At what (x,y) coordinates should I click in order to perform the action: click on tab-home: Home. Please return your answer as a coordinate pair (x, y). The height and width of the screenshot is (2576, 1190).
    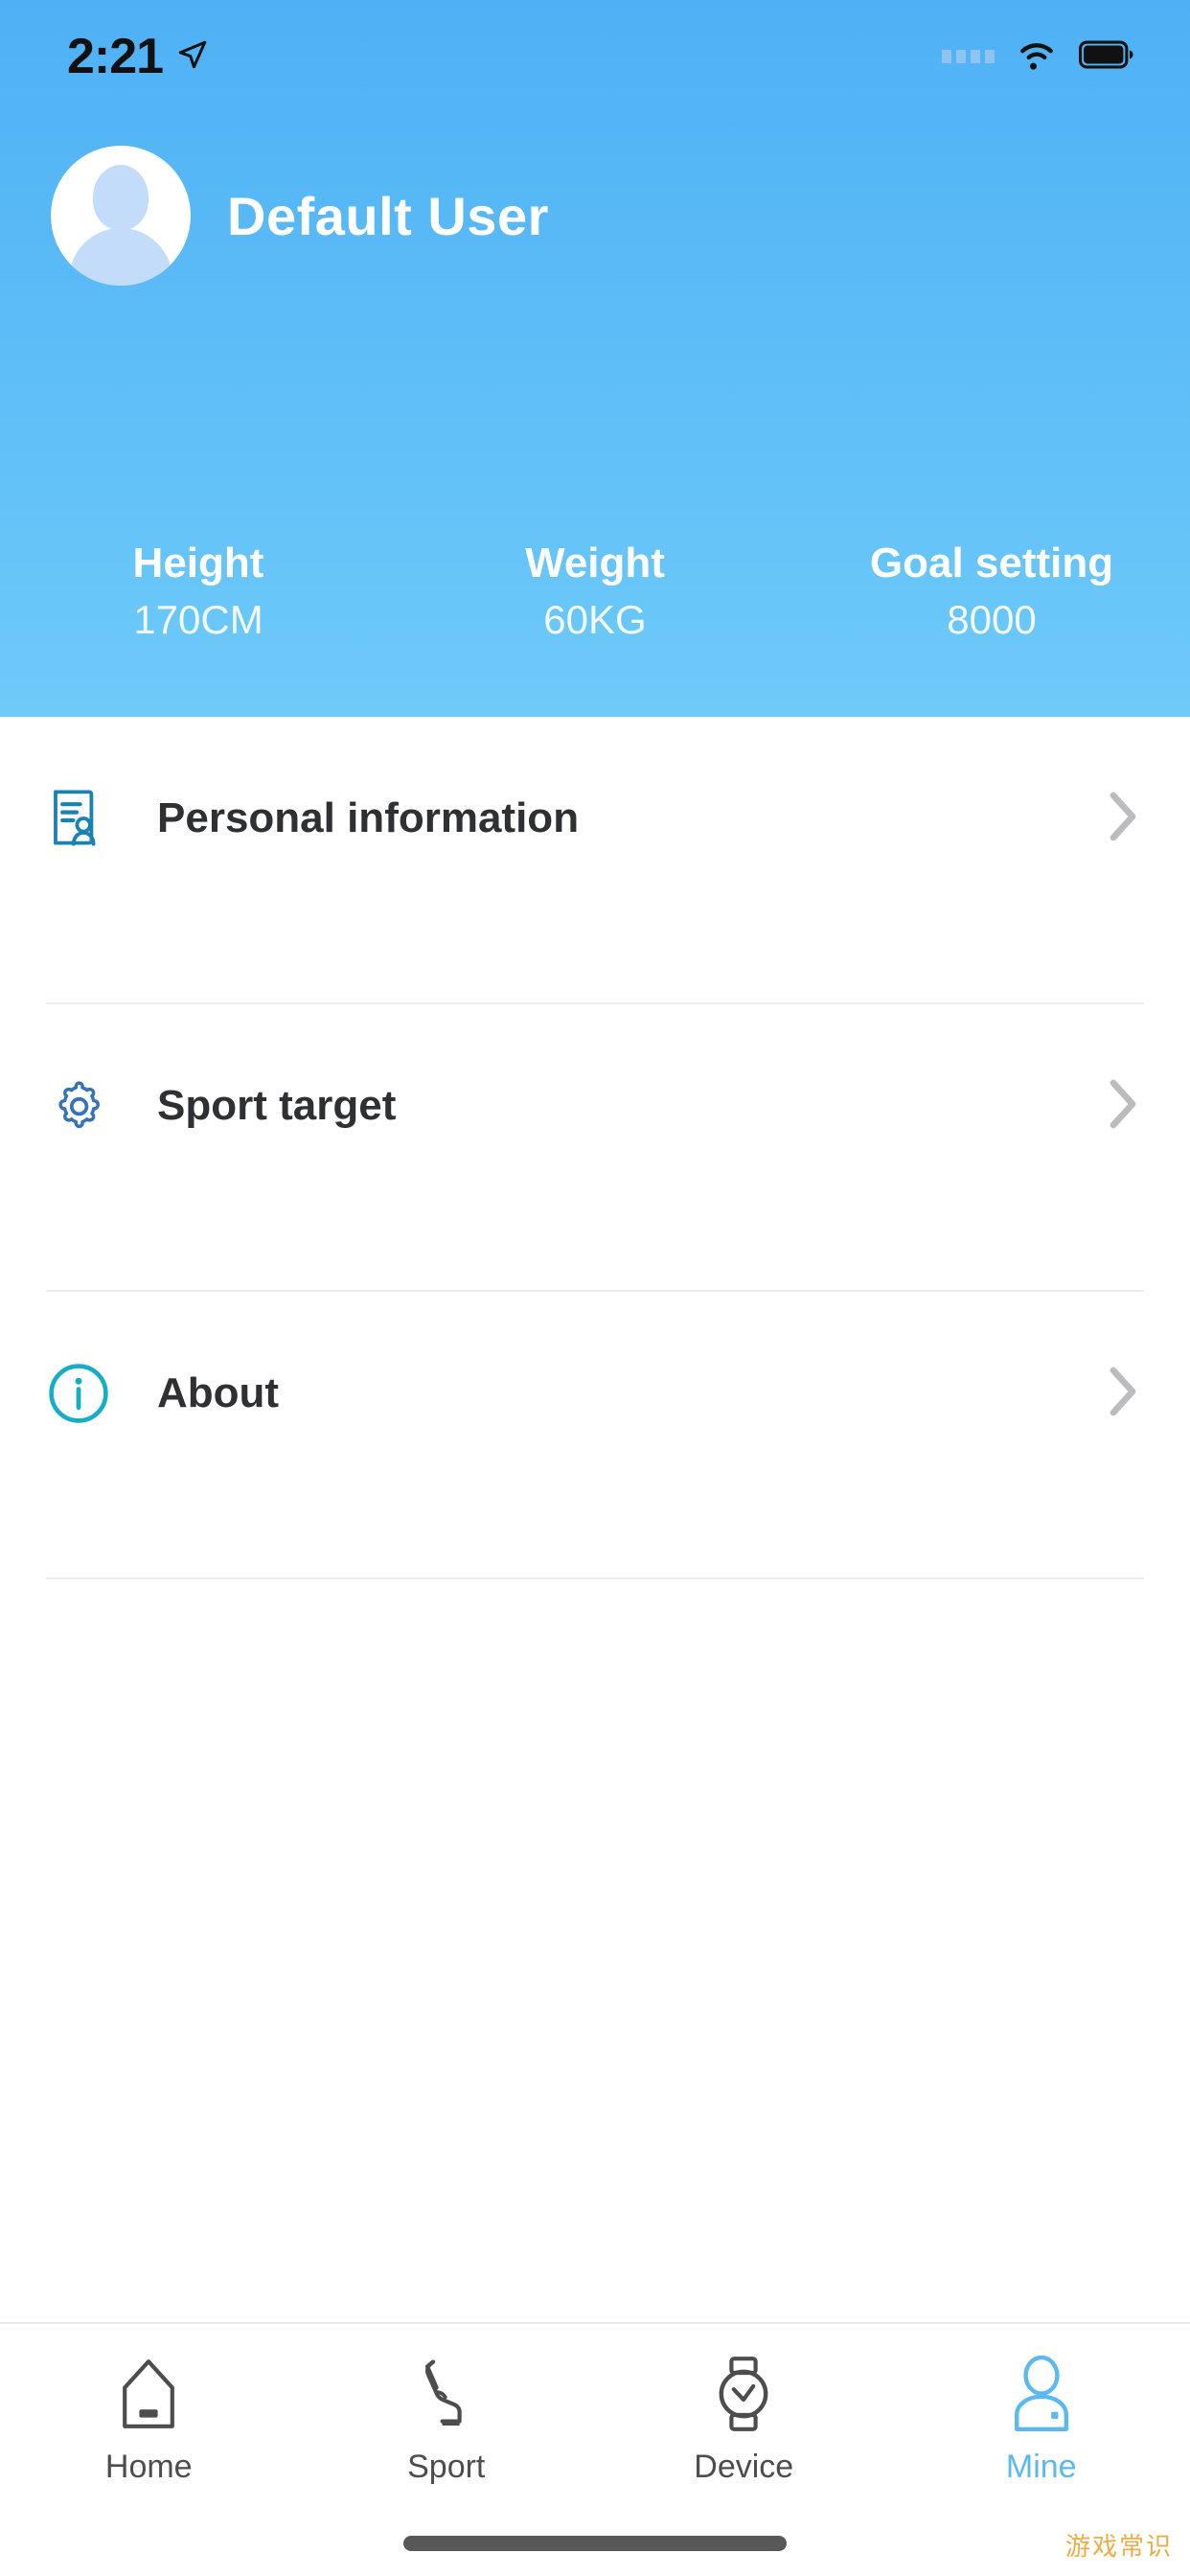
    Looking at the image, I should click on (149, 2418).